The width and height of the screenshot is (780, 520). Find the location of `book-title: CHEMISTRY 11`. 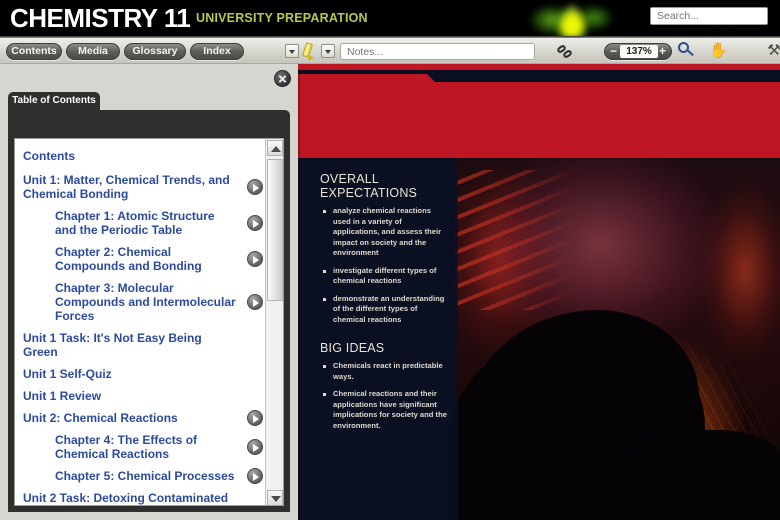

book-title: CHEMISTRY 11 is located at coordinates (100, 18).